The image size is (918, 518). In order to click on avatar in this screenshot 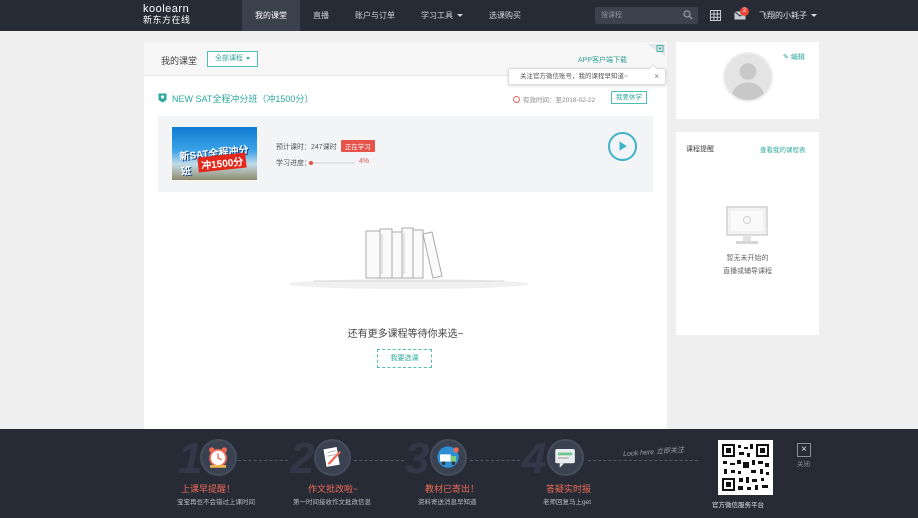, I will do `click(748, 77)`.